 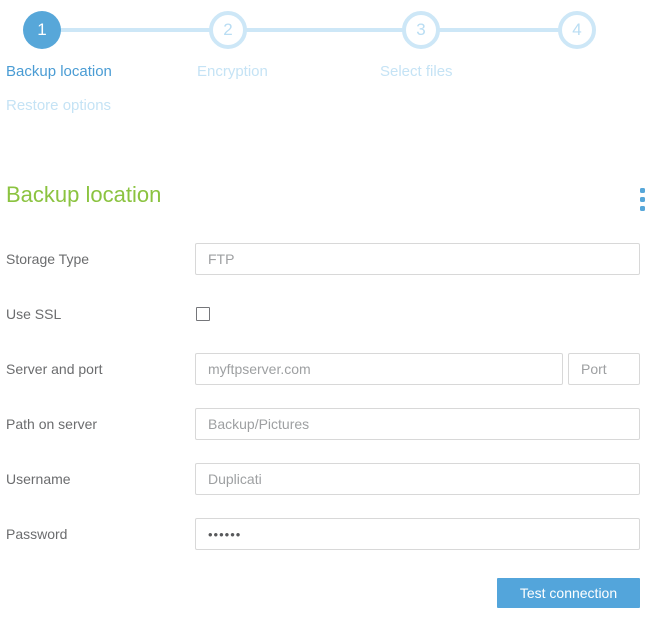 What do you see at coordinates (203, 314) in the screenshot?
I see `use-ssl-checkbox` at bounding box center [203, 314].